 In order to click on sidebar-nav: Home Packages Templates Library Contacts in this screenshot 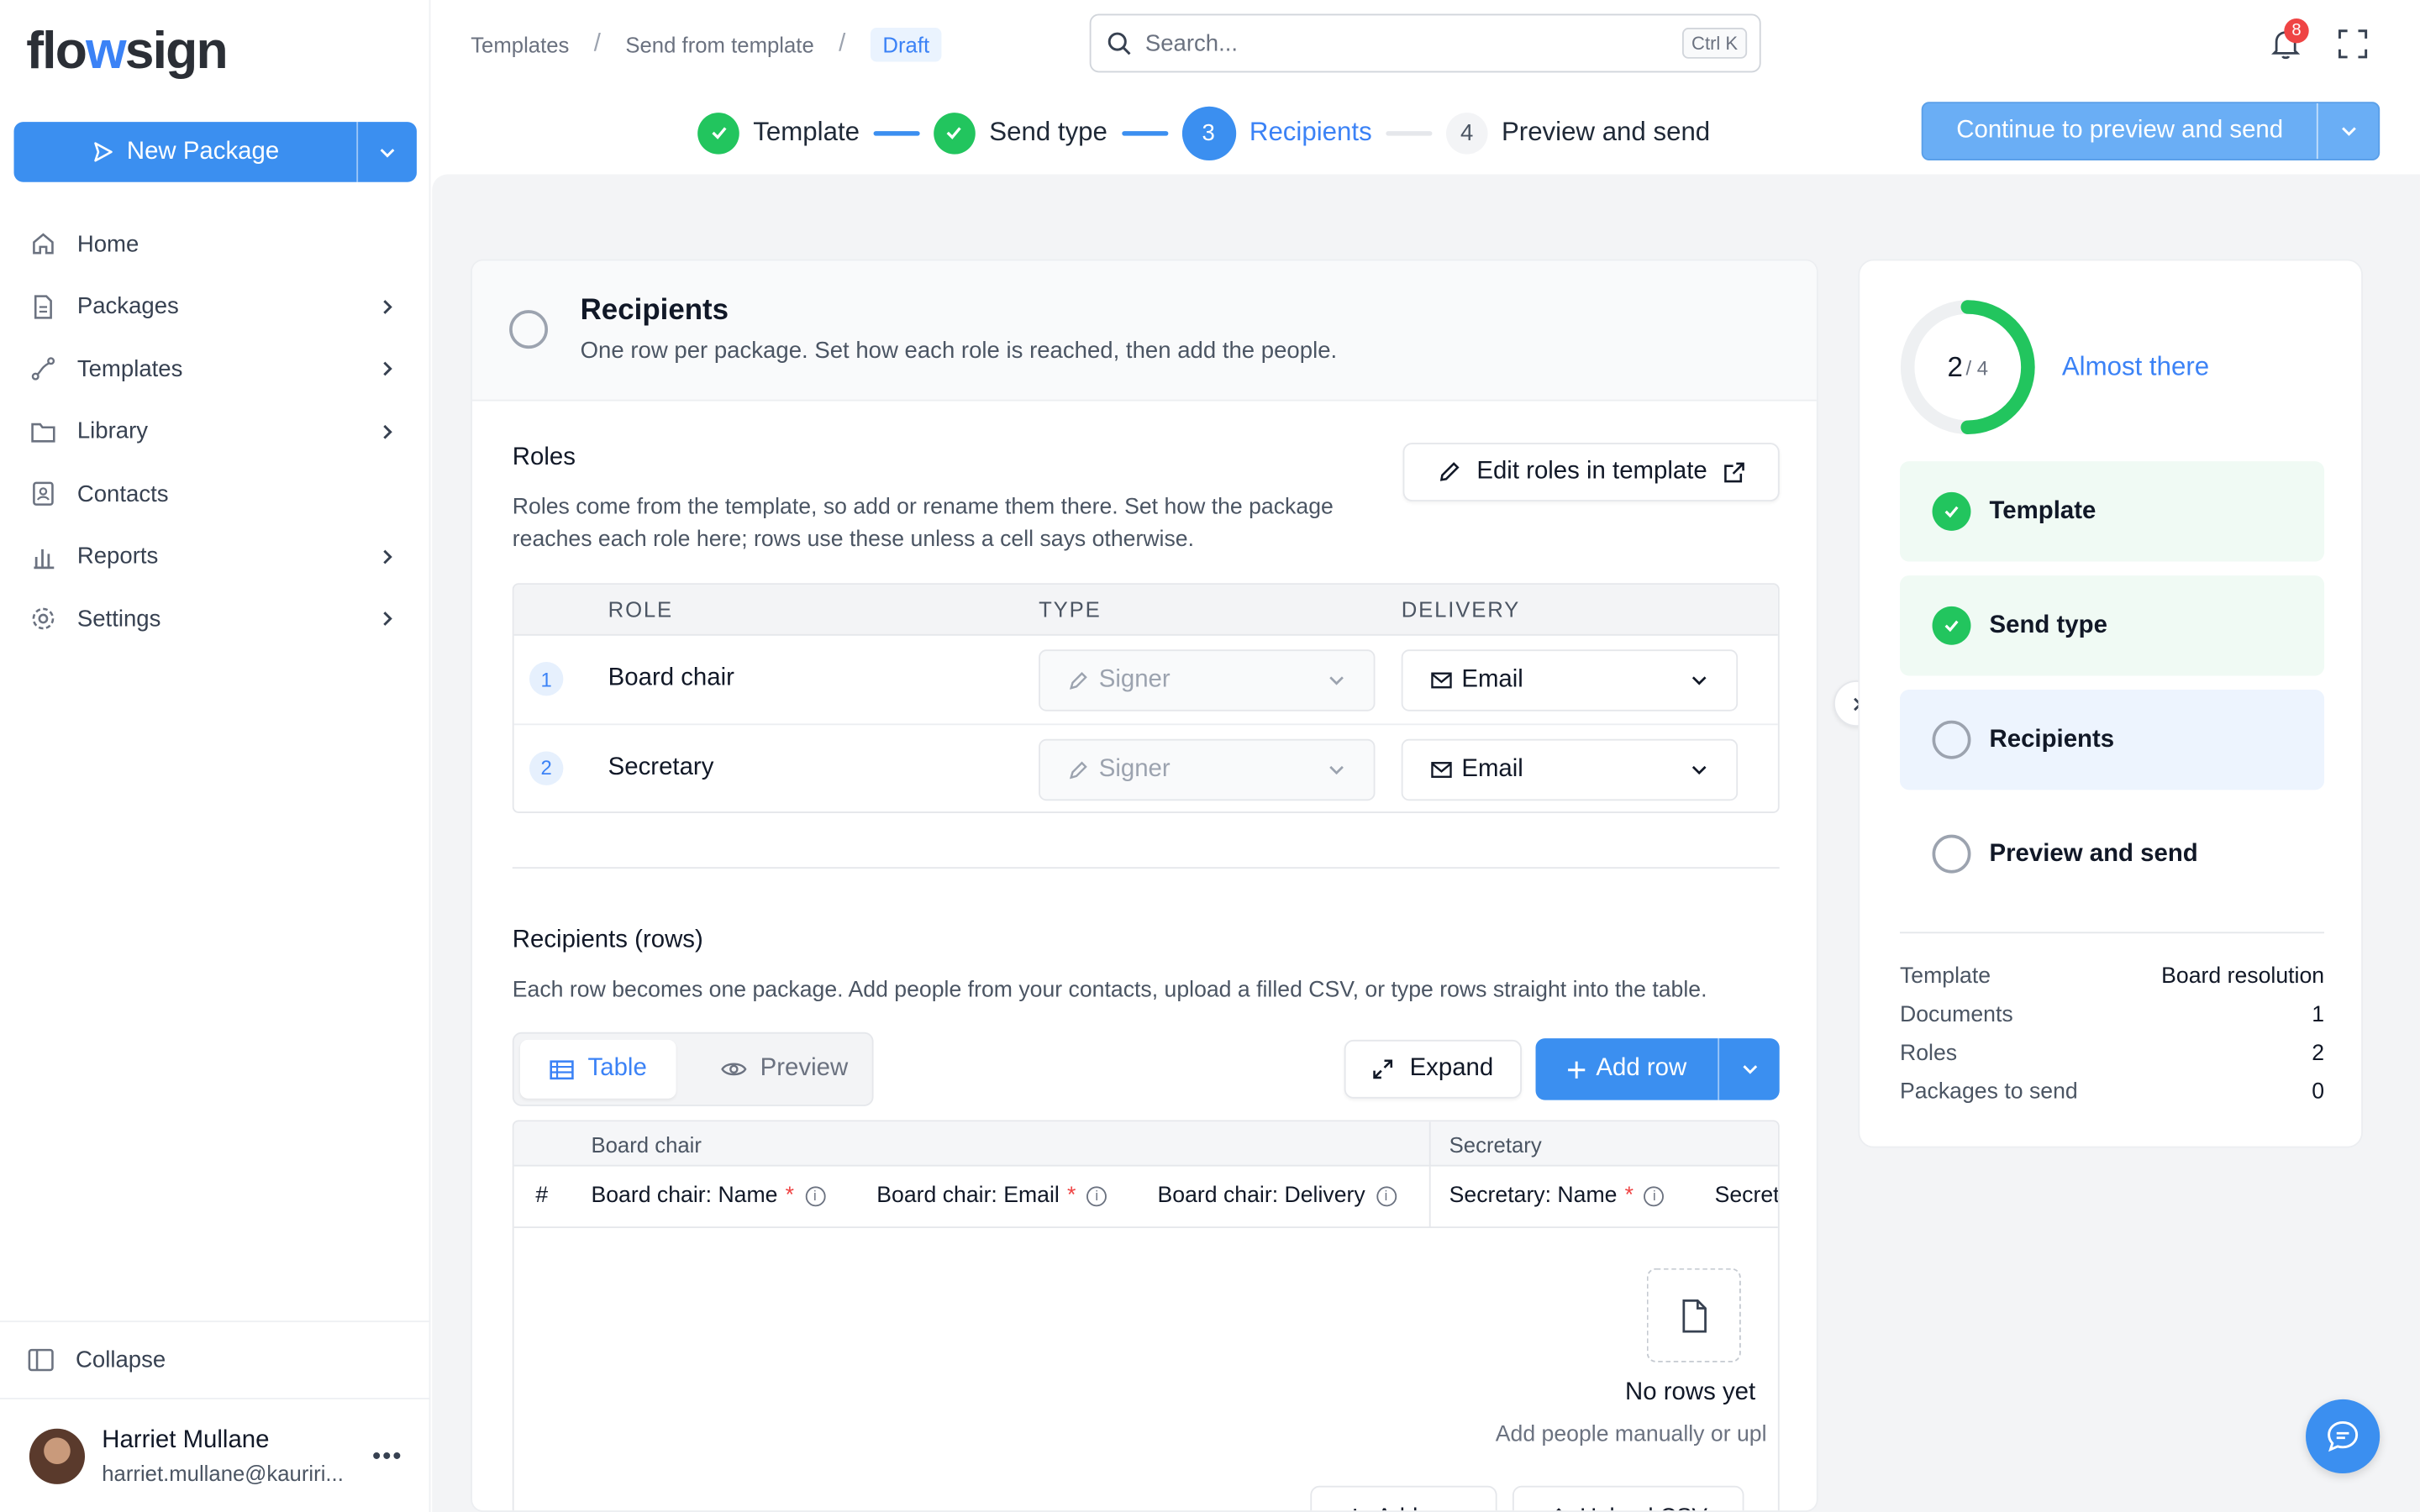, I will do `click(215, 431)`.